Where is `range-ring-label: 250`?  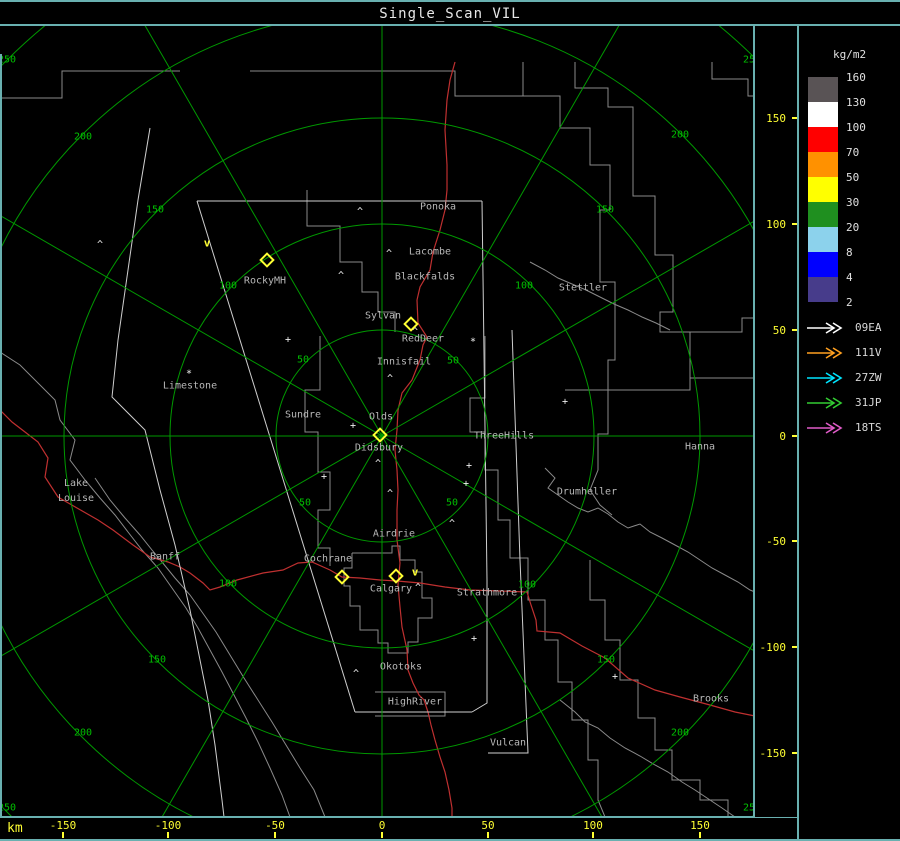 range-ring-label: 250 is located at coordinates (8, 808).